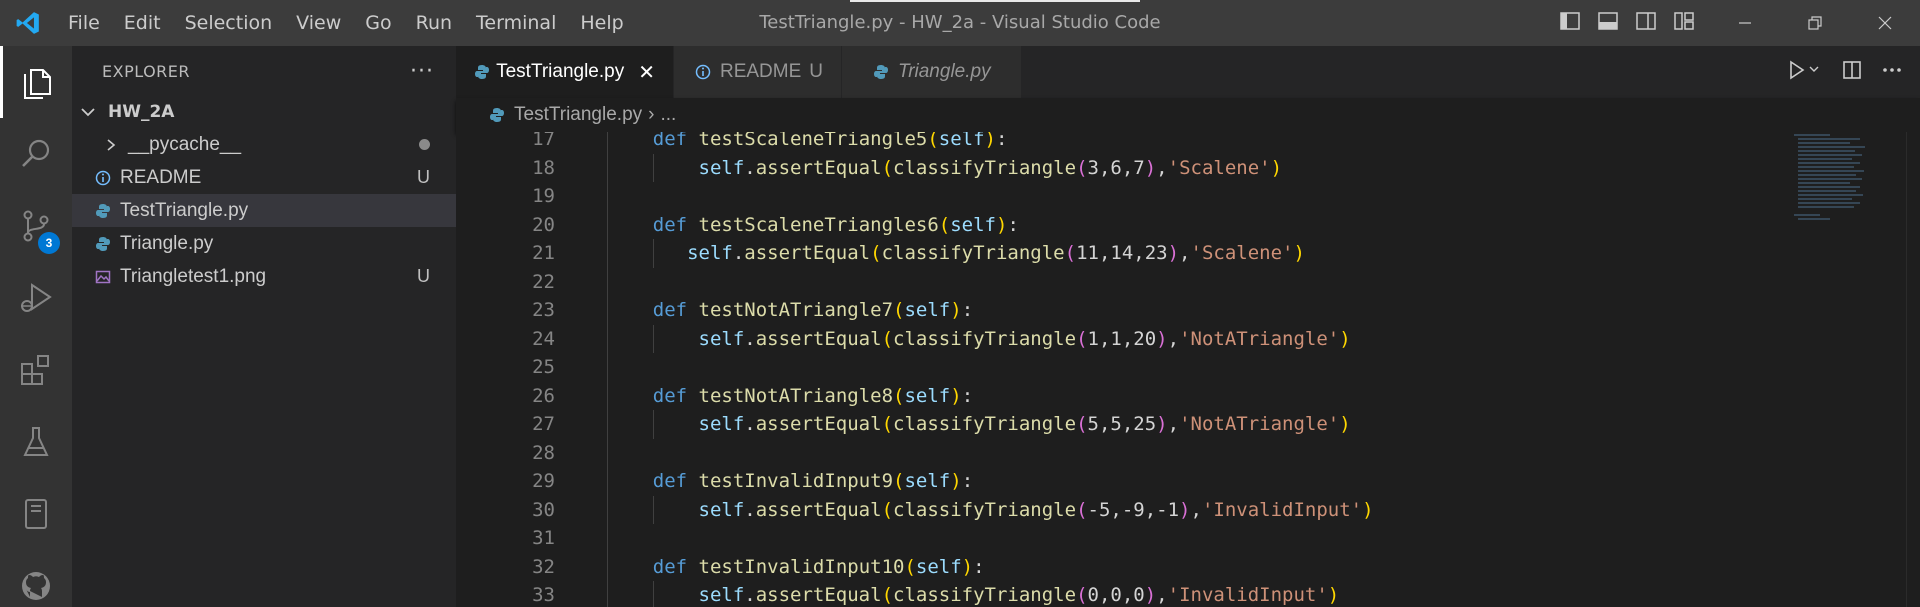 This screenshot has height=607, width=1920. I want to click on run-file-icon, so click(1805, 72).